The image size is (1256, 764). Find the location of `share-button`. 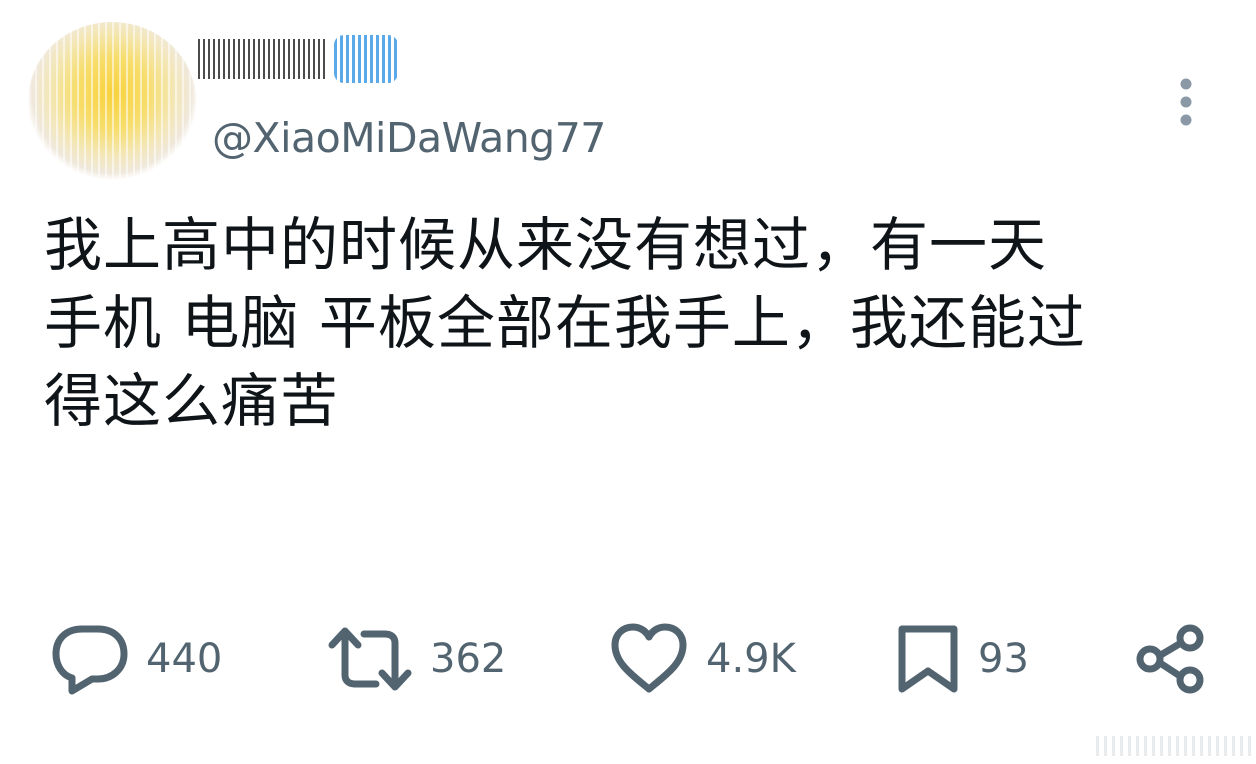

share-button is located at coordinates (1170, 659).